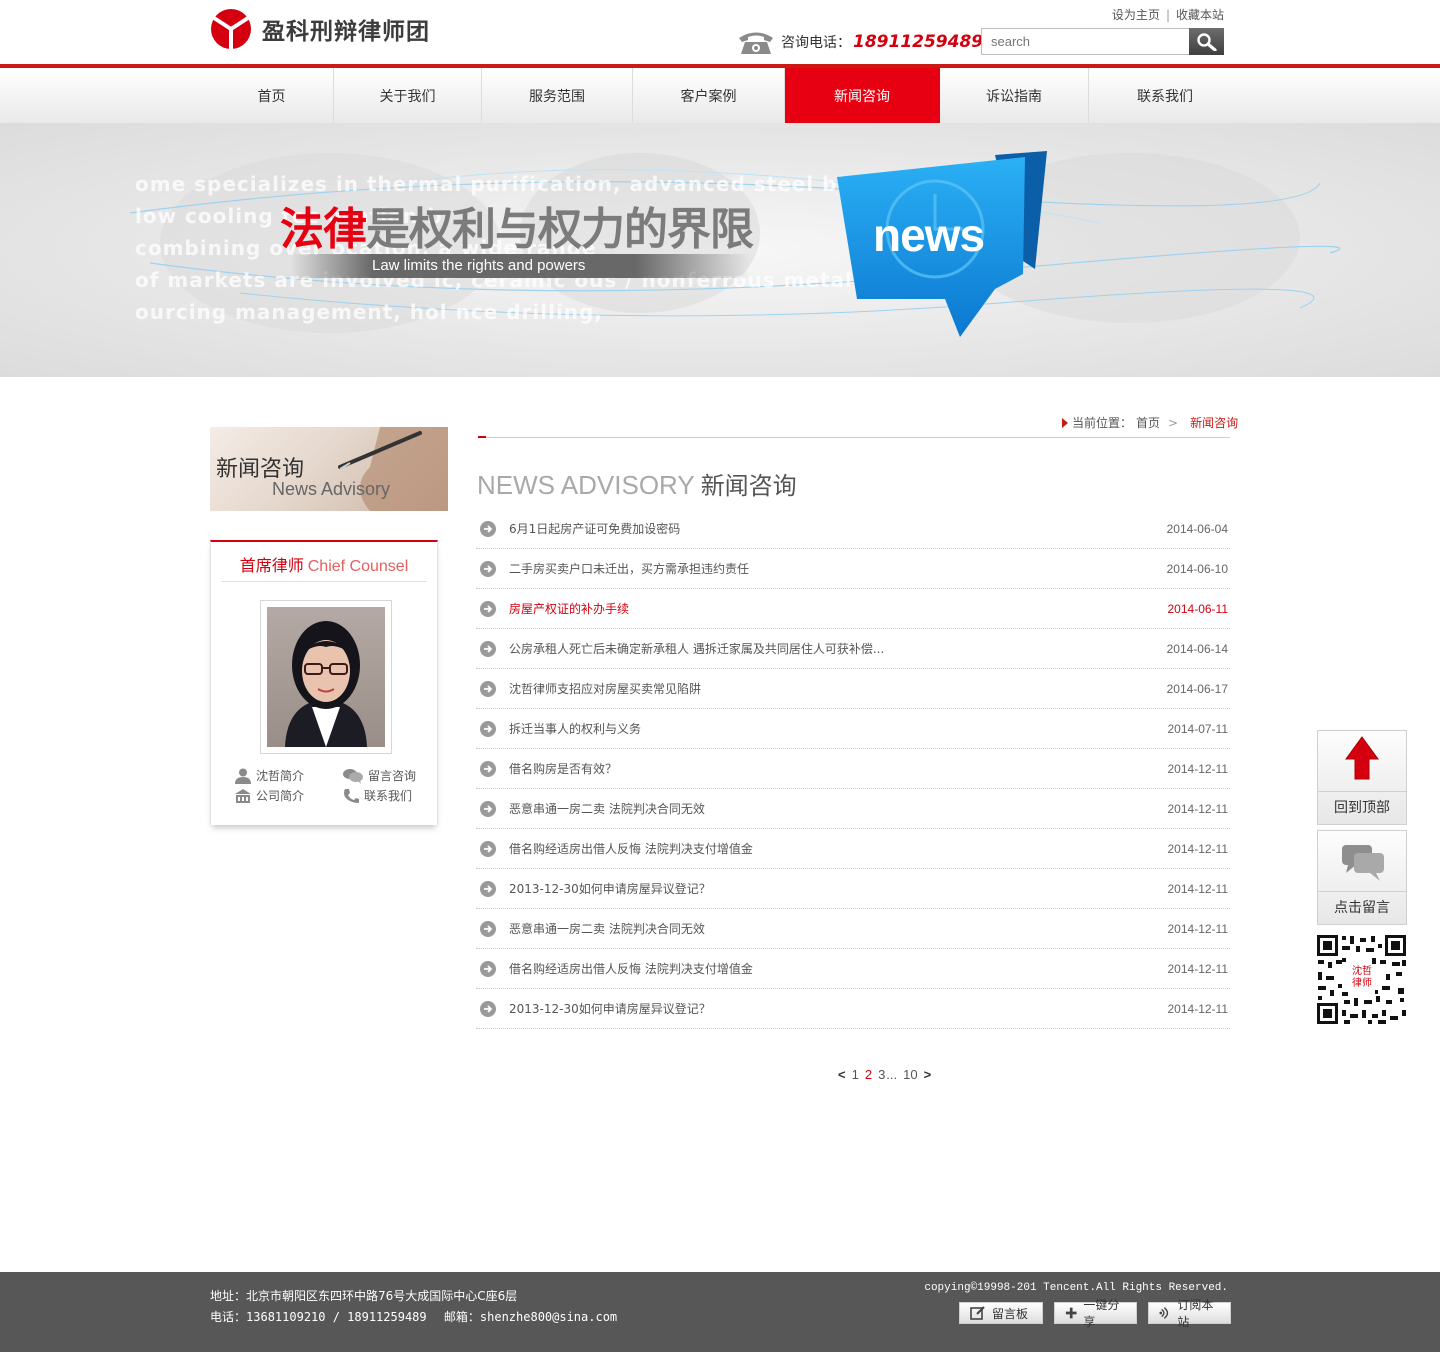 Image resolution: width=1440 pixels, height=1352 pixels. I want to click on qr-code: 沈哲律师, so click(1361, 979).